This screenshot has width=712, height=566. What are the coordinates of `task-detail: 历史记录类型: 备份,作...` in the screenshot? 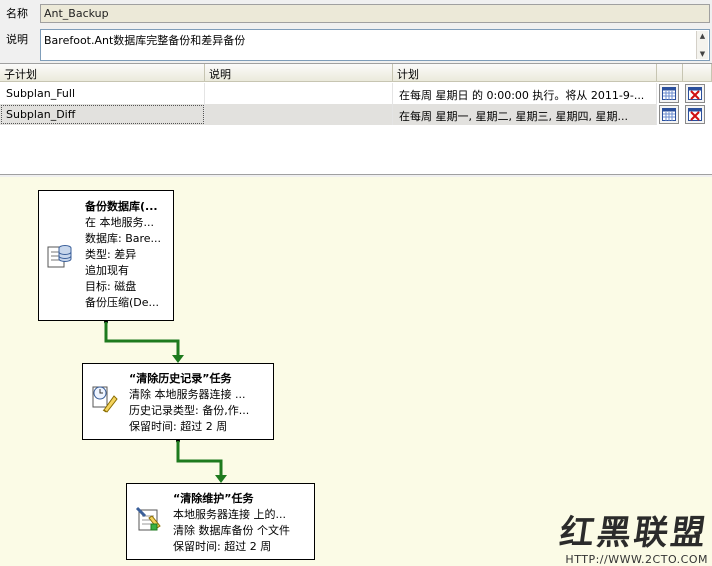 It's located at (189, 410).